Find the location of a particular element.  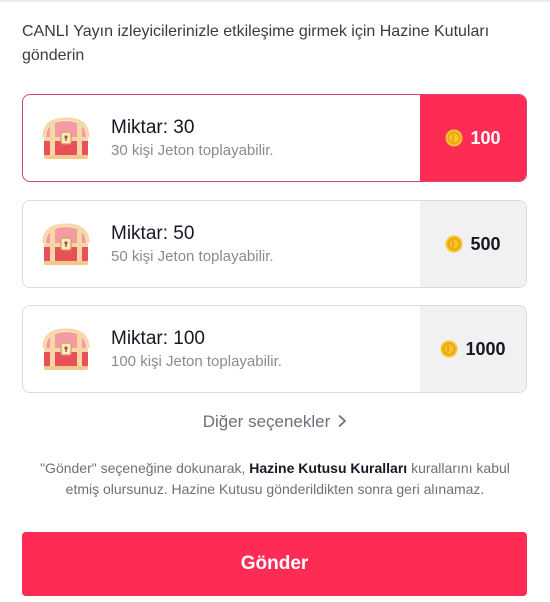

option-main: Miktar: 100 100 kişi Jeton toplayabilir. is located at coordinates (221, 349).